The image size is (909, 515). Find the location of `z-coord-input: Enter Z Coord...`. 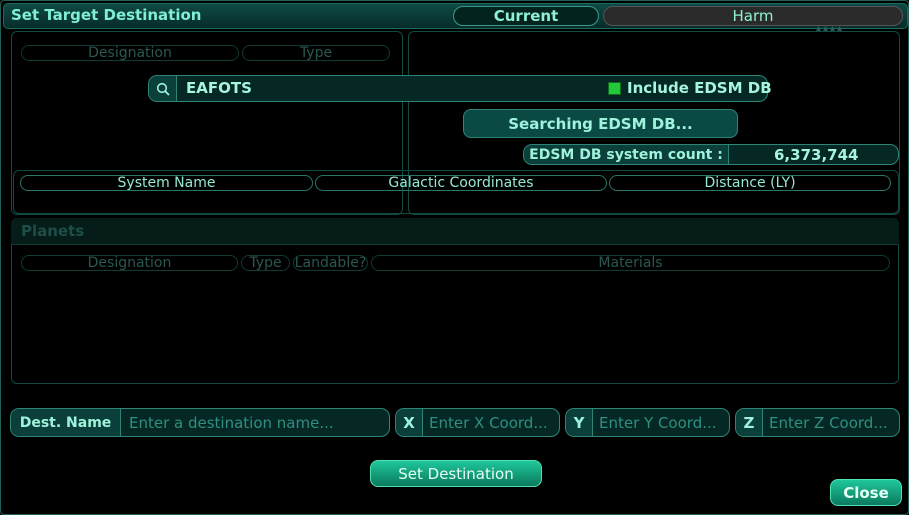

z-coord-input: Enter Z Coord... is located at coordinates (828, 423).